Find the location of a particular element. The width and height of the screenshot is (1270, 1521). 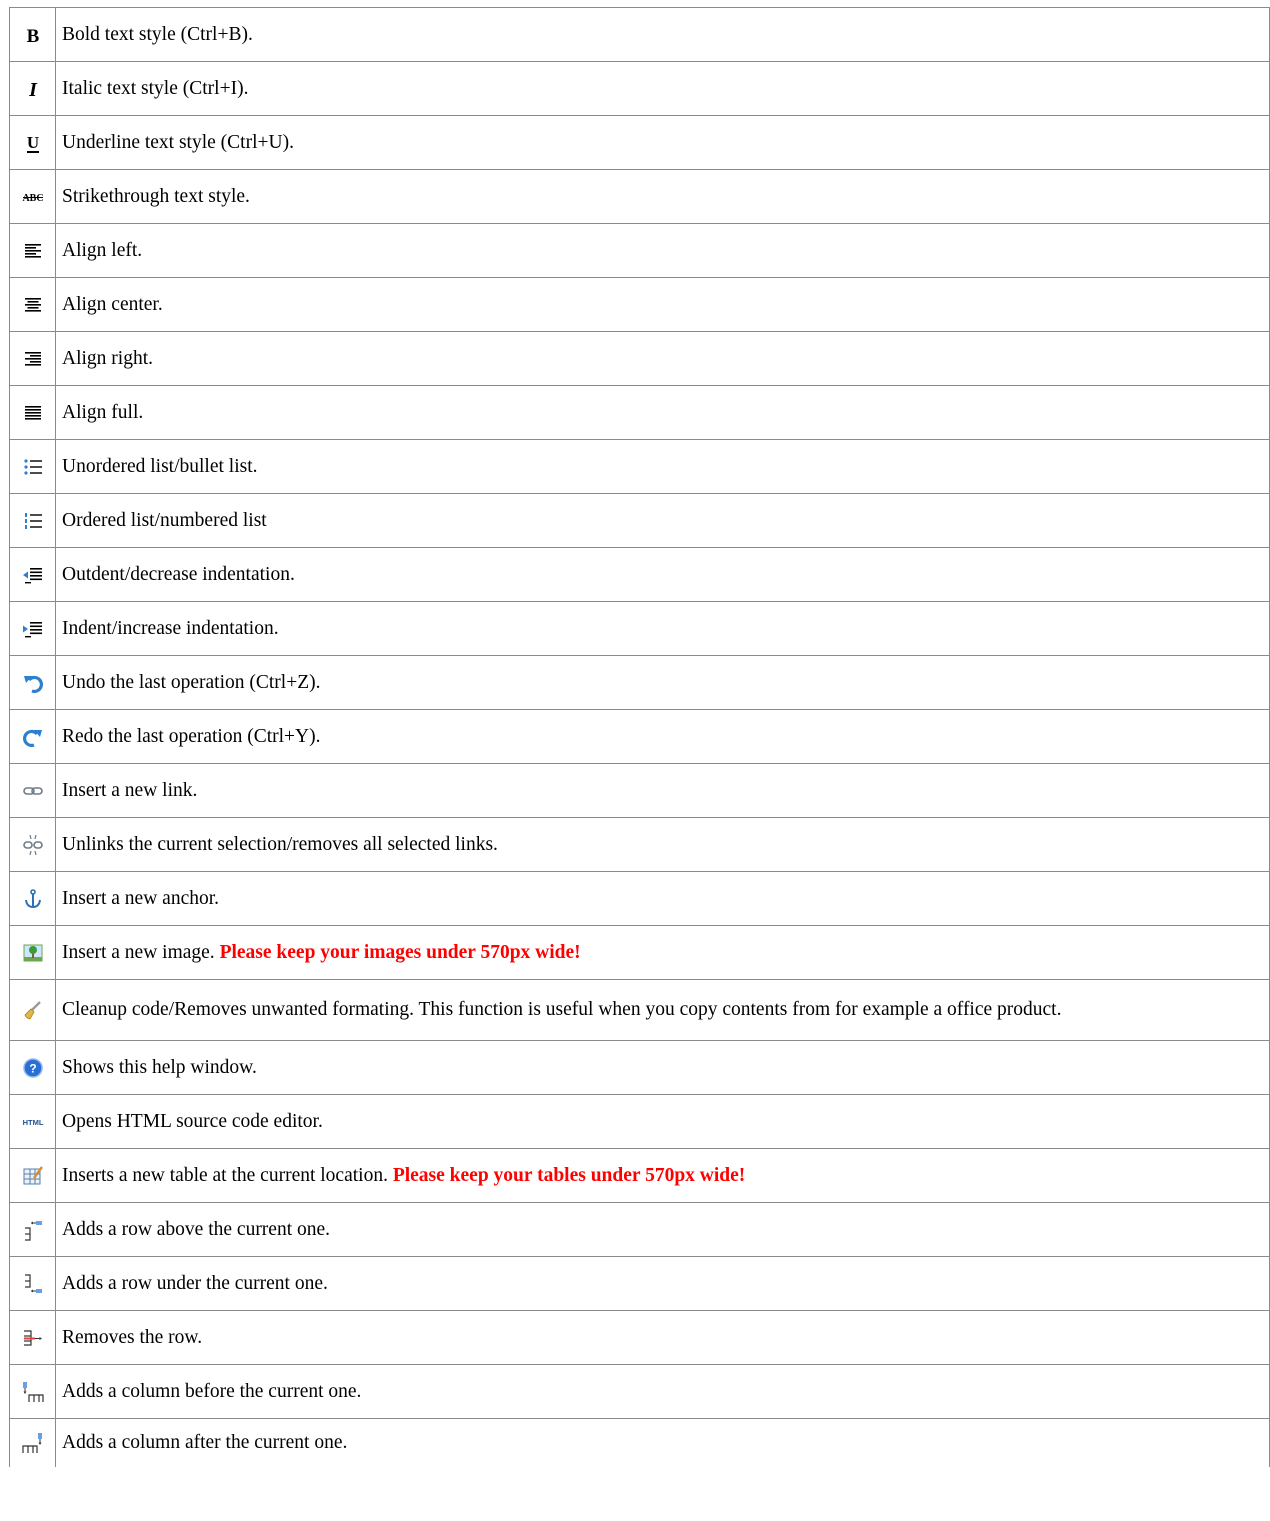

help-description: Adds a column after the current one. is located at coordinates (662, 1442).